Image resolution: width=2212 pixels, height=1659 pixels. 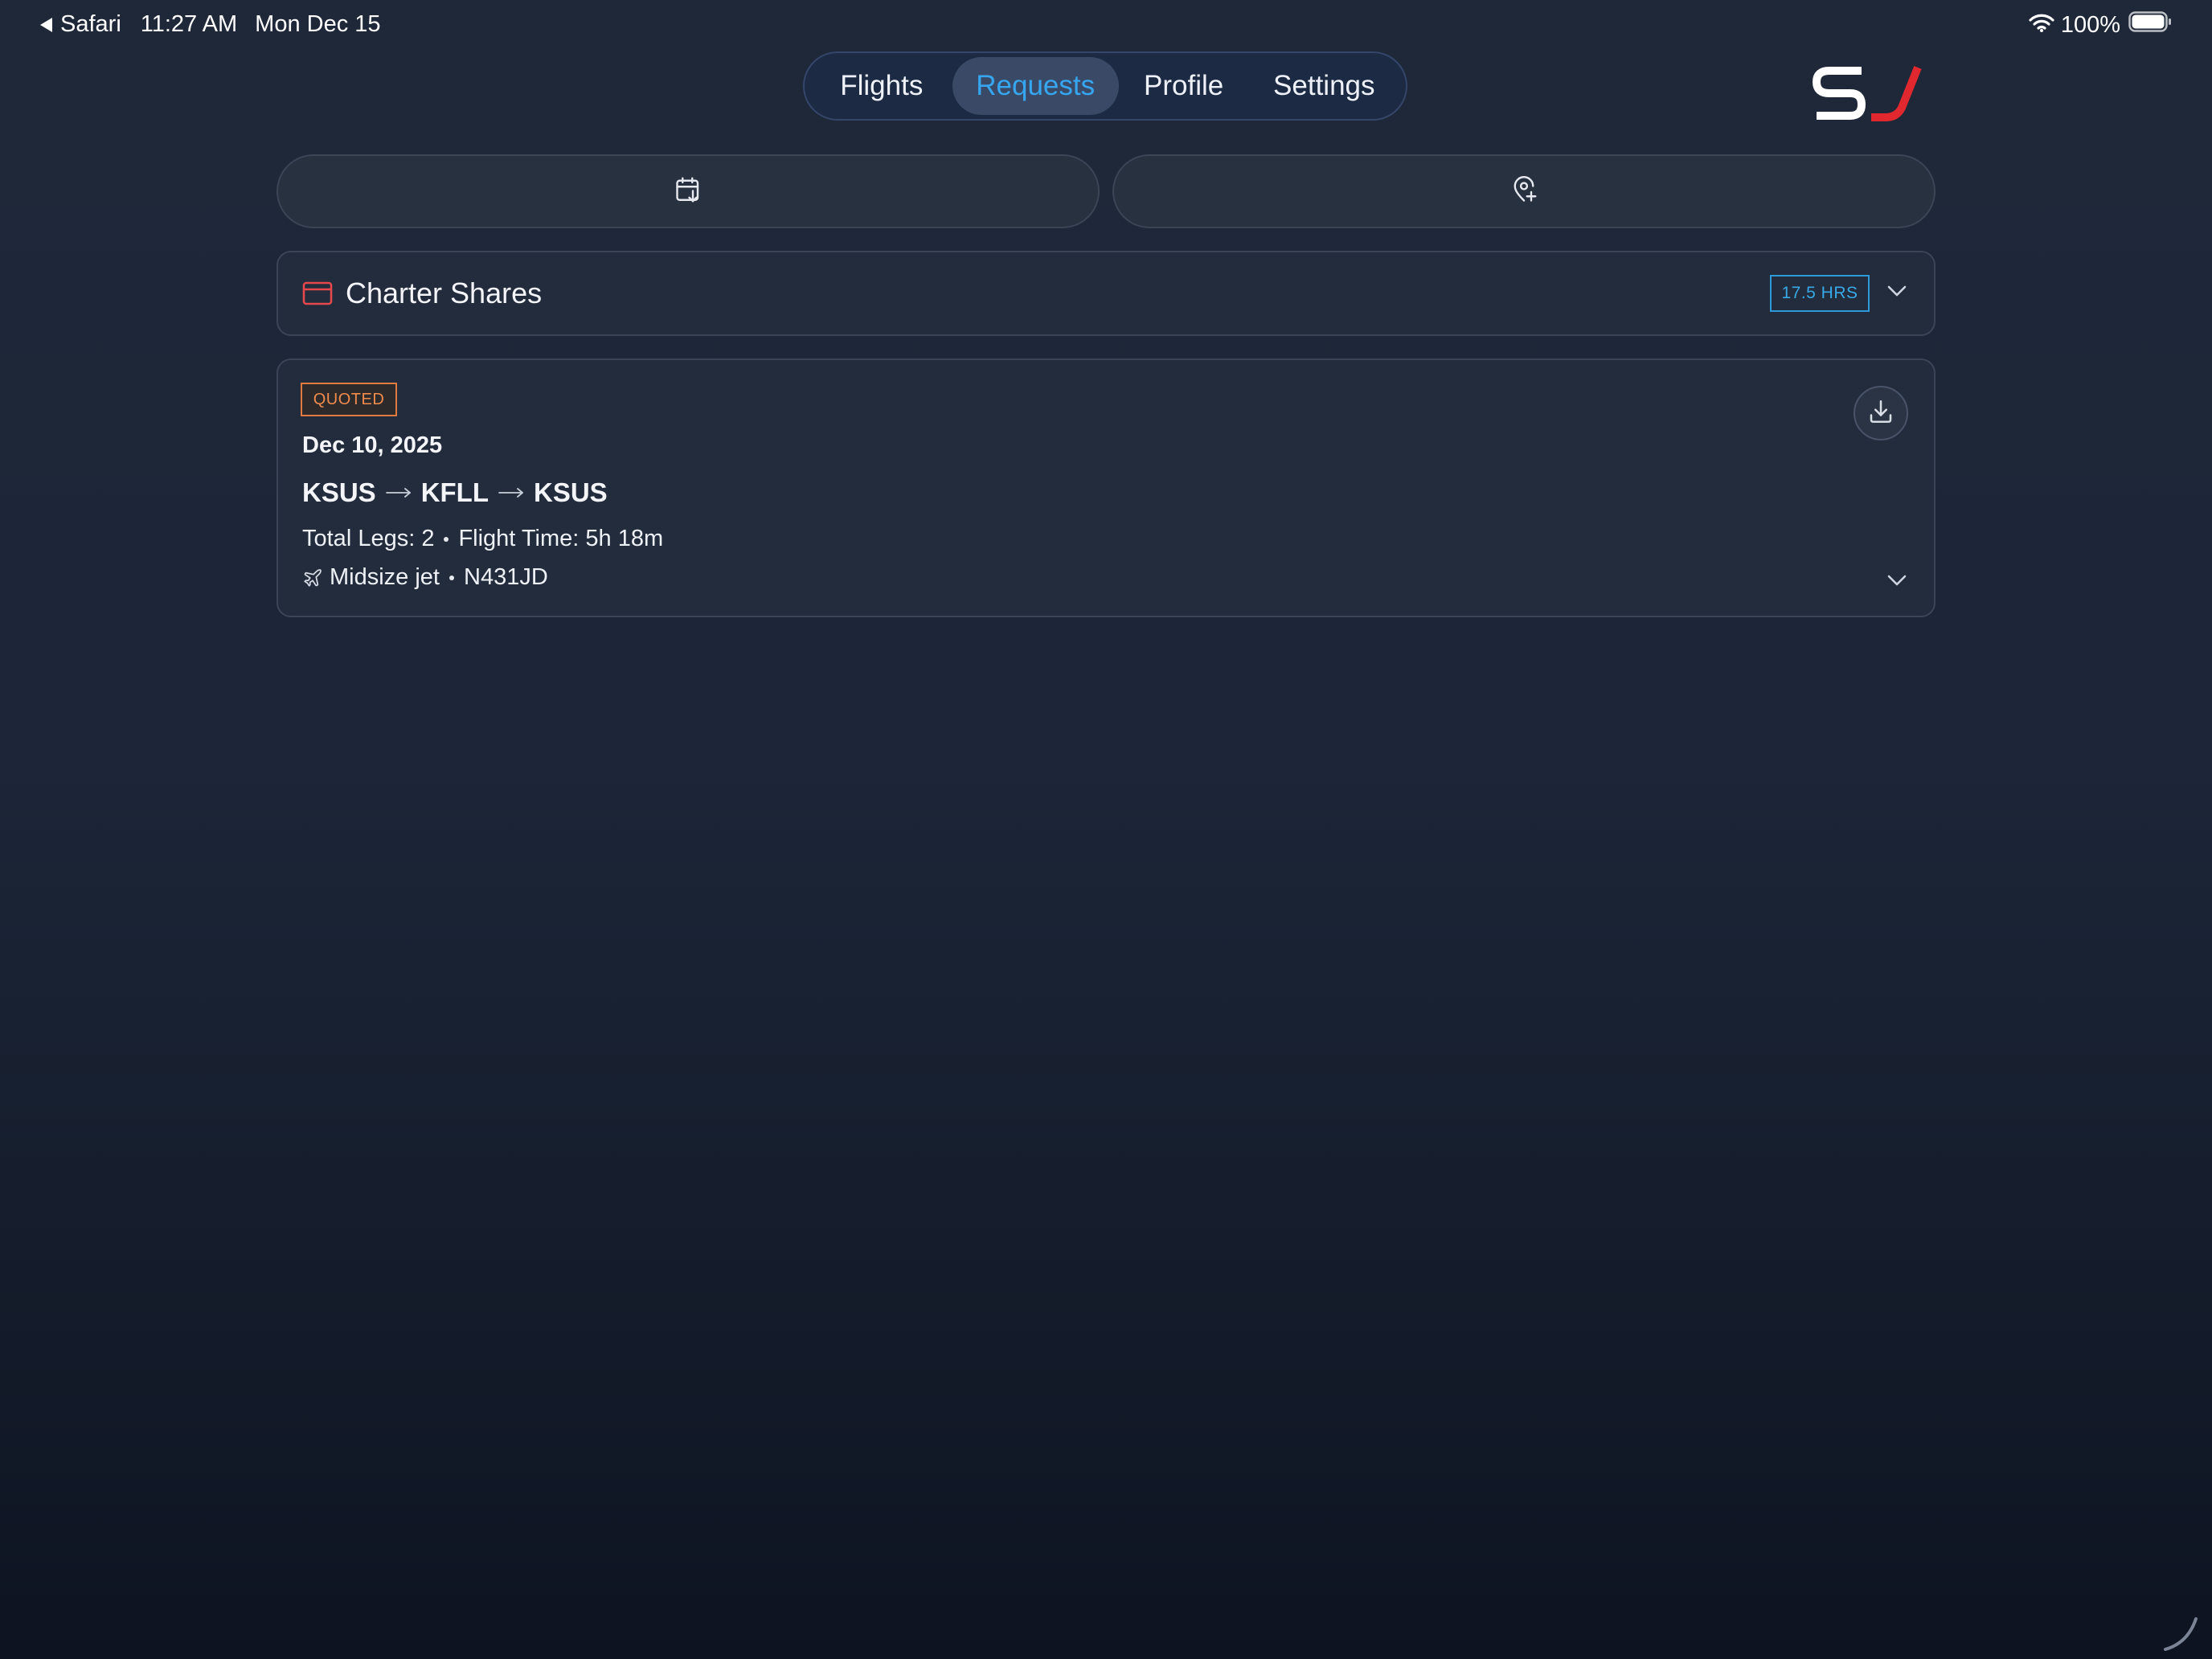 I want to click on calendar-import-button, so click(x=688, y=191).